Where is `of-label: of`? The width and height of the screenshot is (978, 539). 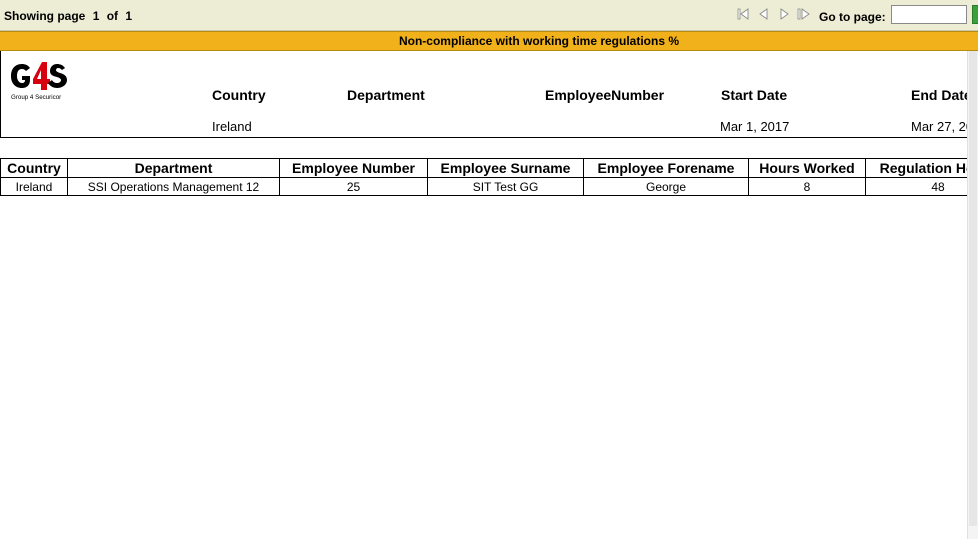 of-label: of is located at coordinates (112, 16).